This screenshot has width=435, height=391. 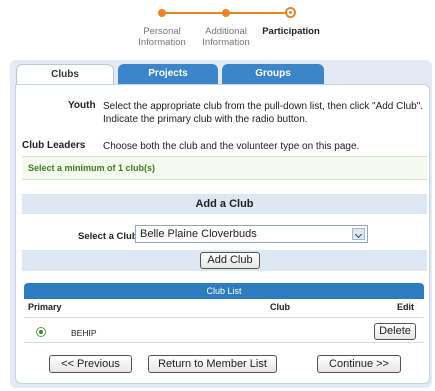 I want to click on column-header-edit: Edit, so click(x=405, y=307).